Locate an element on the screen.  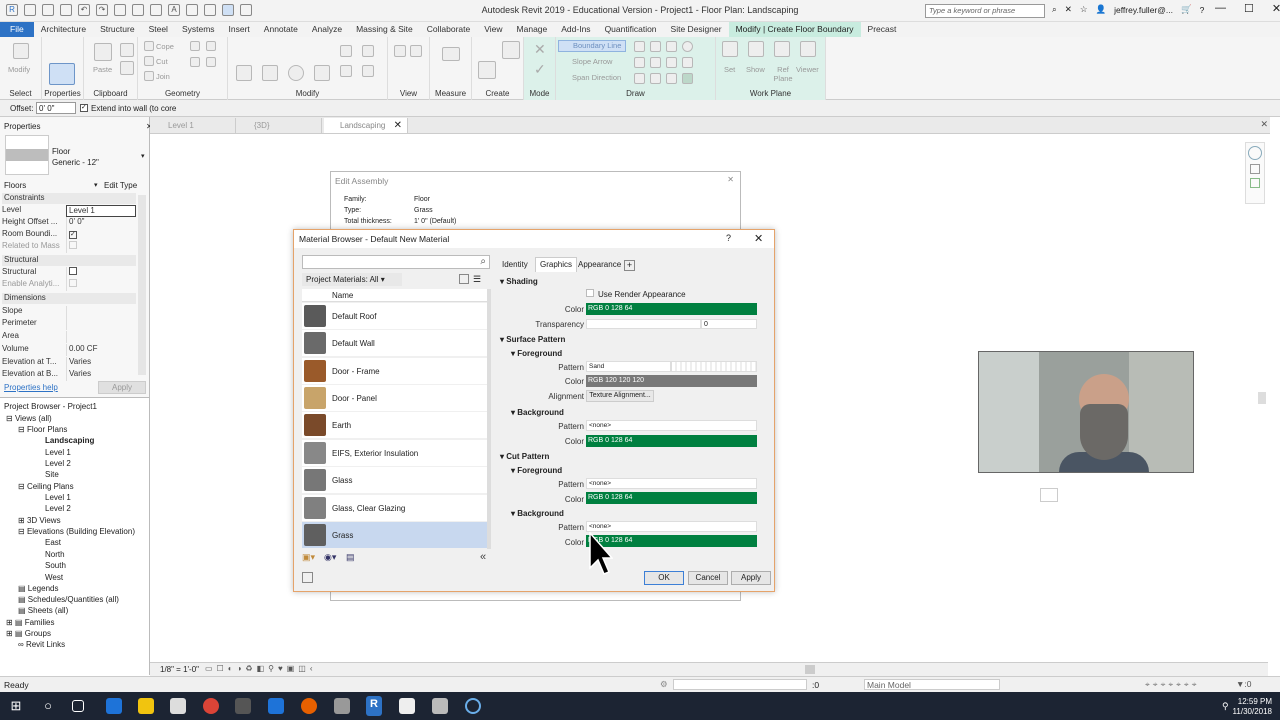
material-list-scrollbar is located at coordinates (489, 419).